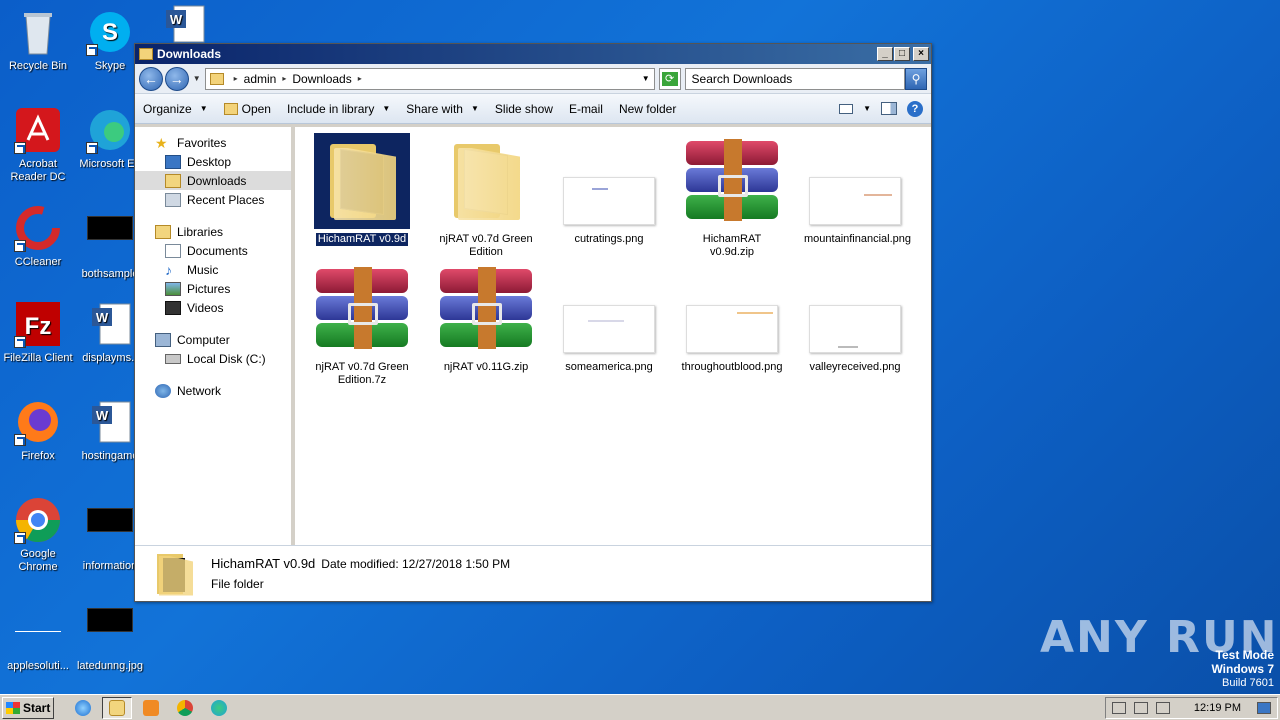  I want to click on nav-favorites: ★ Favorites, so click(213, 142).